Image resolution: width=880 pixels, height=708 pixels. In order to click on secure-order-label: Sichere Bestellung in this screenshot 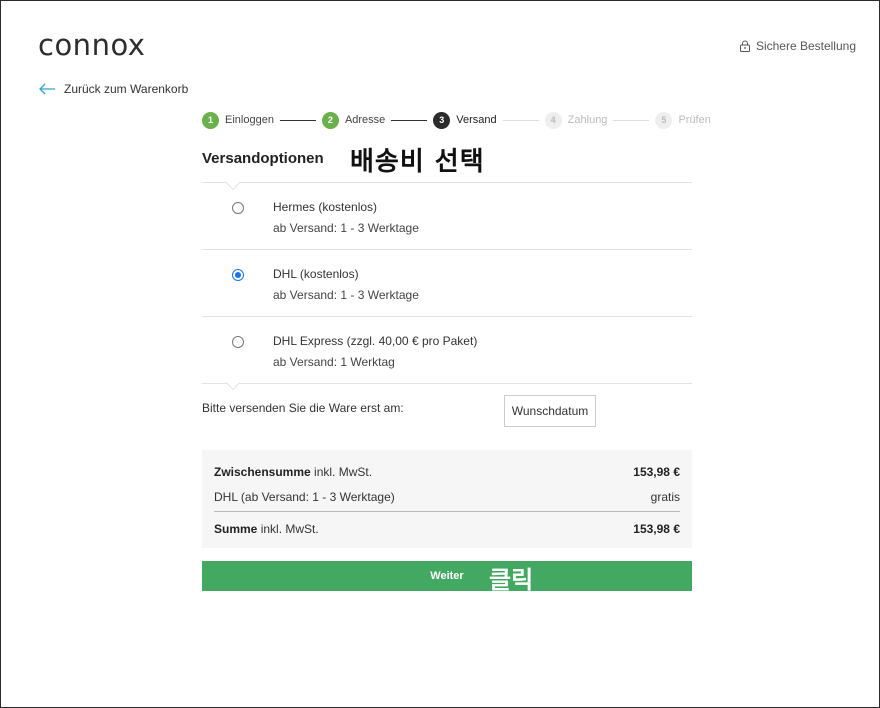, I will do `click(805, 46)`.